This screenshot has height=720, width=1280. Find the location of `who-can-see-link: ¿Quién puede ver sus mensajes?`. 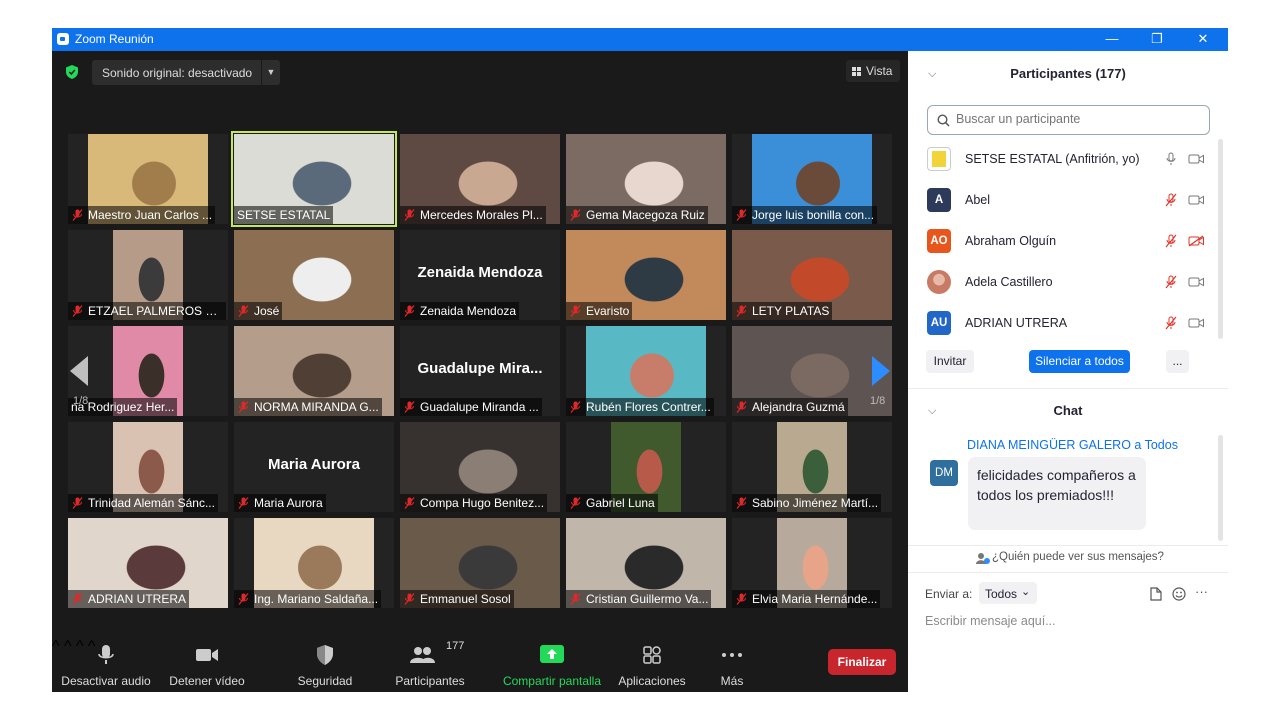

who-can-see-link: ¿Quién puede ver sus mensajes? is located at coordinates (1078, 557).